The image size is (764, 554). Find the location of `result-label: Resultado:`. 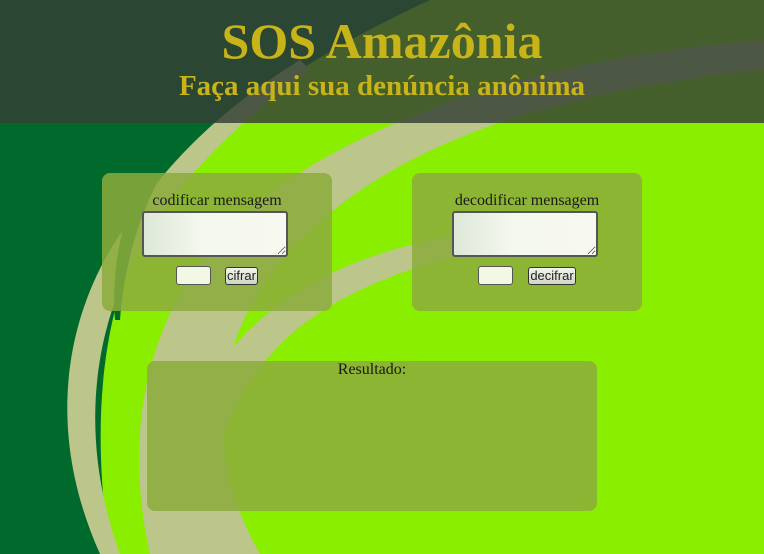

result-label: Resultado: is located at coordinates (372, 369).